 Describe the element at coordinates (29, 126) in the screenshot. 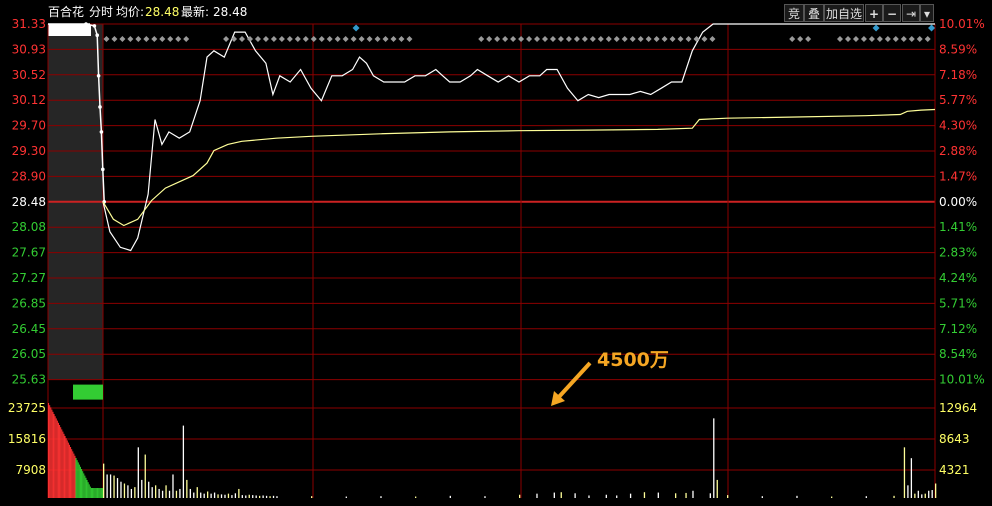

I see `price-tick-label: 29.70` at that location.